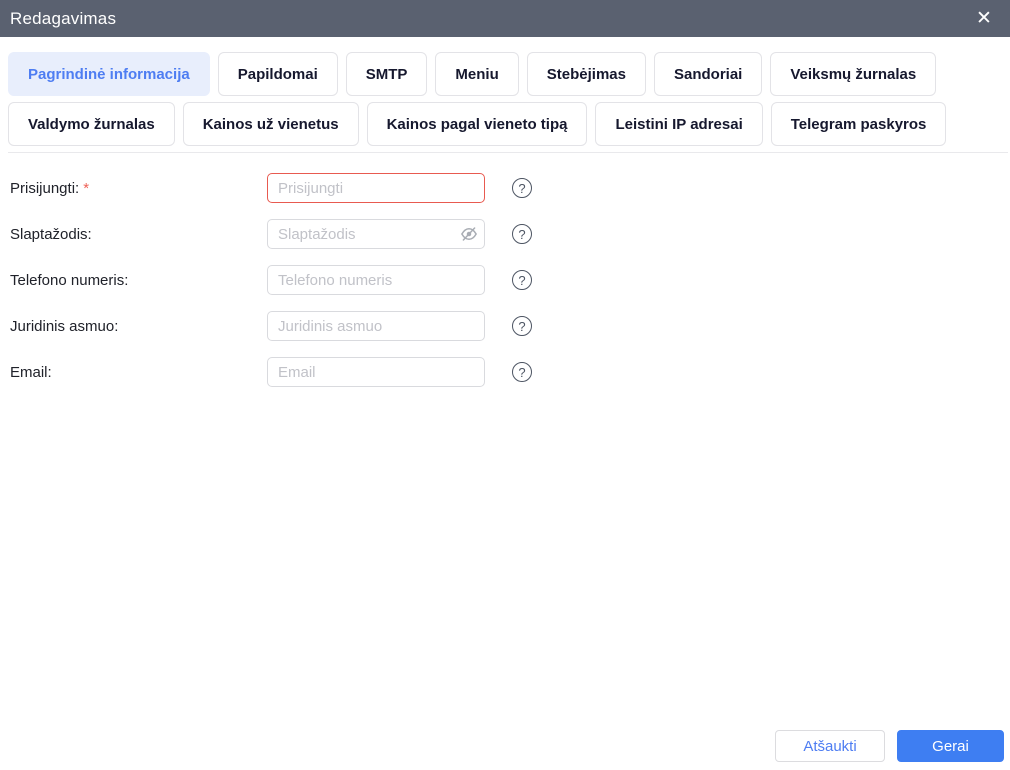 Image resolution: width=1010 pixels, height=770 pixels. I want to click on input-wrap-juridinis-asmuo, so click(376, 326).